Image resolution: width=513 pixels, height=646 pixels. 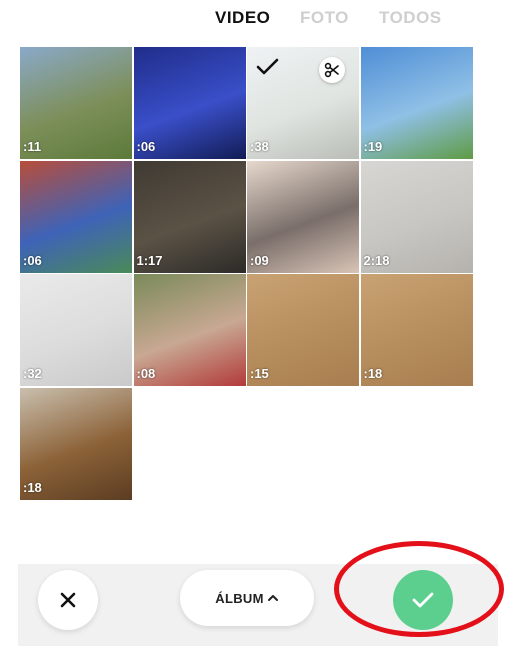 I want to click on media-thumbnail-selected: :38, so click(x=303, y=103).